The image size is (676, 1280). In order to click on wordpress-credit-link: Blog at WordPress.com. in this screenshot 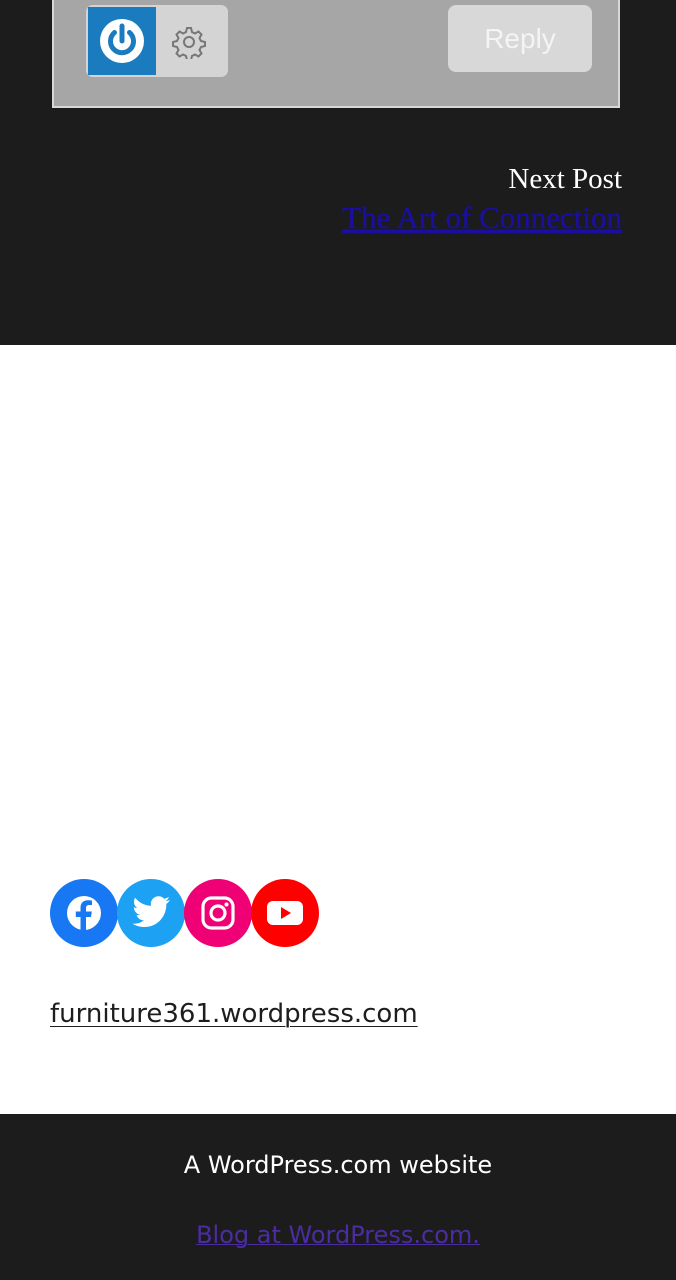, I will do `click(338, 1235)`.